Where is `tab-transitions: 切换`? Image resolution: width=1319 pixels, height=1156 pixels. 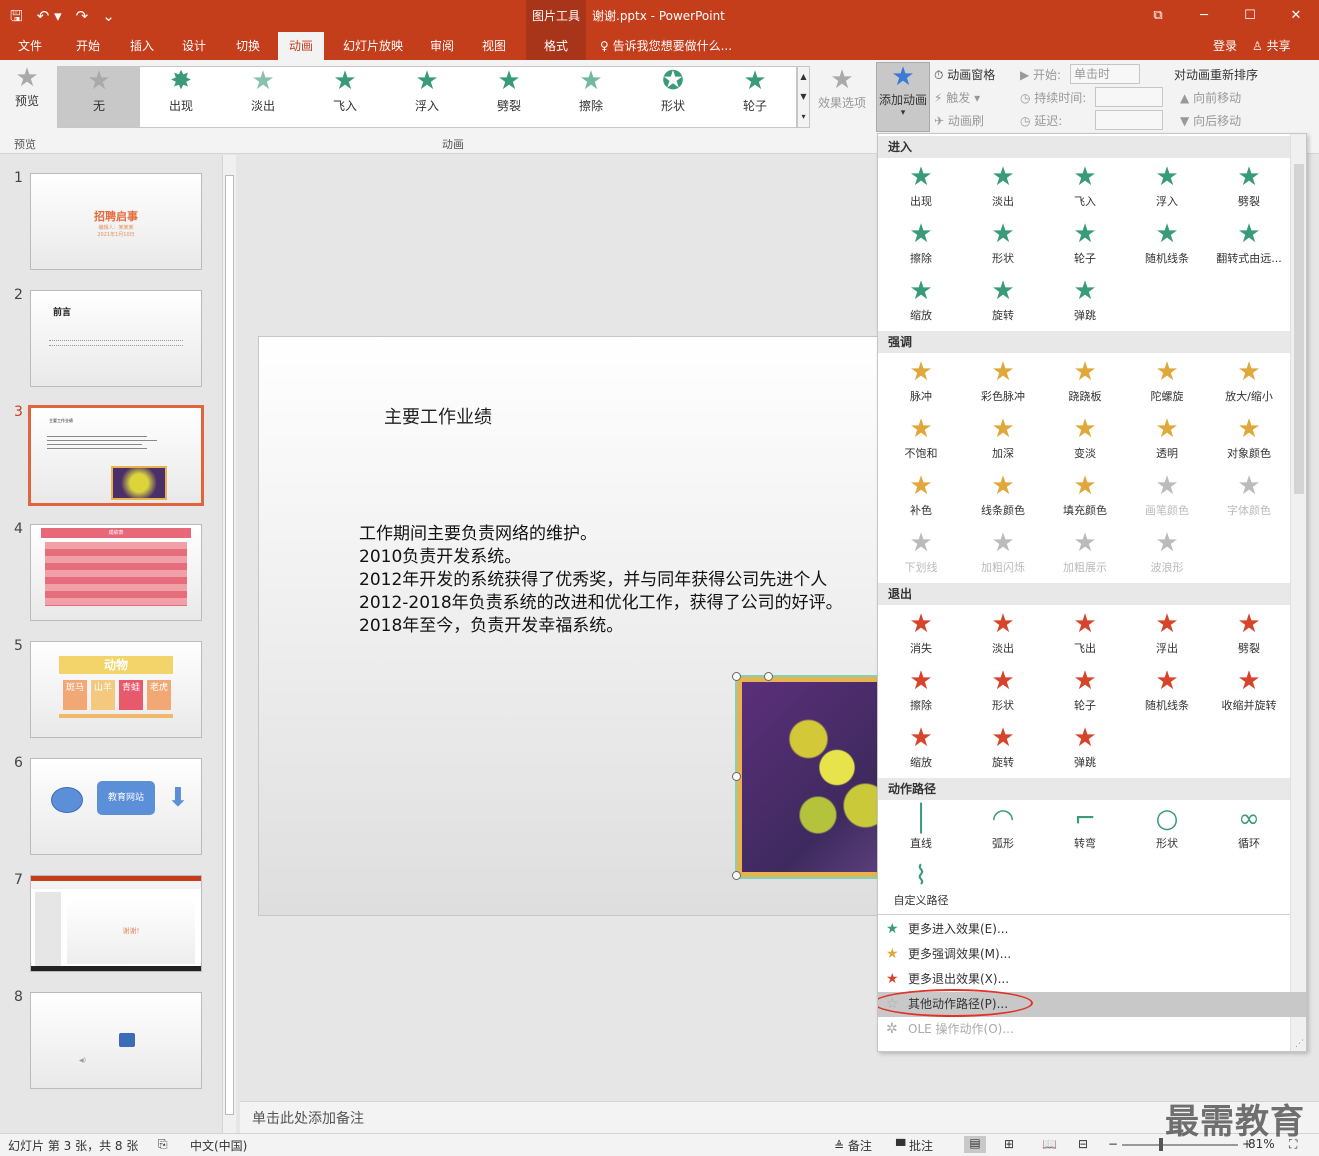
tab-transitions: 切换 is located at coordinates (248, 46).